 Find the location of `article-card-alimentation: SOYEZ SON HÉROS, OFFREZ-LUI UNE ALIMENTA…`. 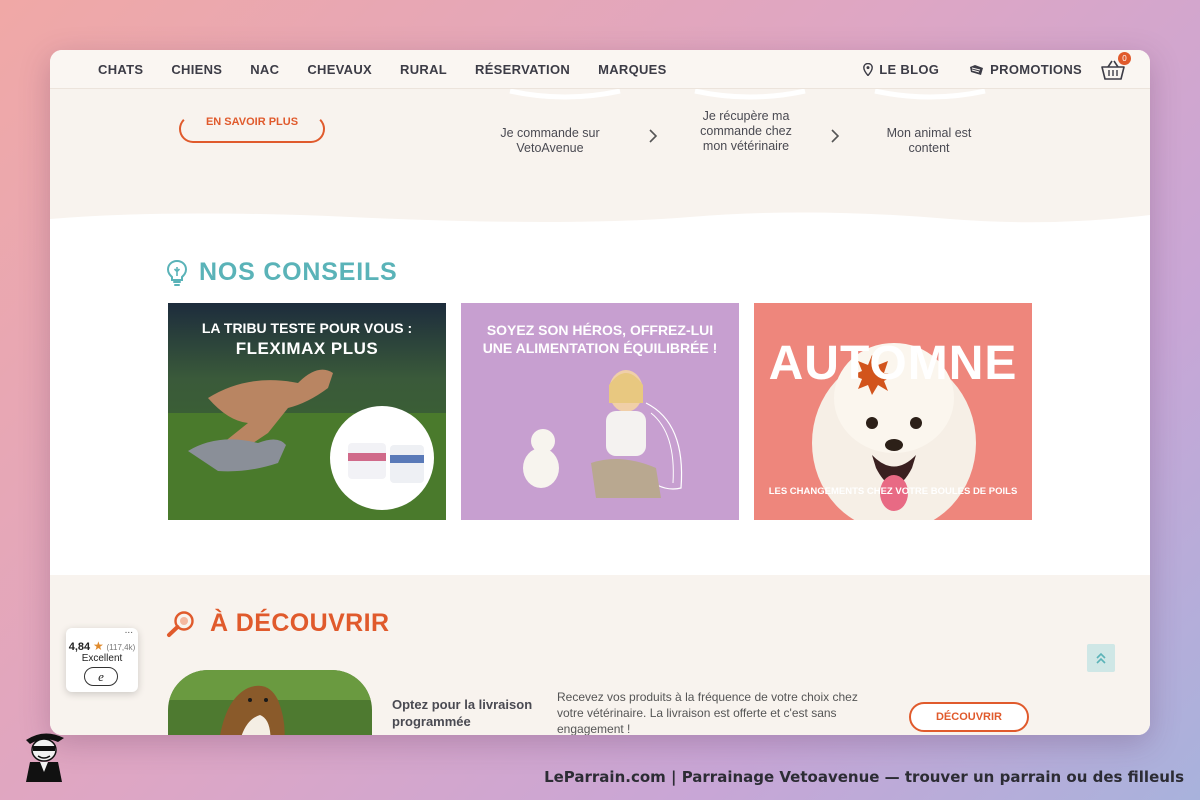

article-card-alimentation: SOYEZ SON HÉROS, OFFREZ-LUI UNE ALIMENTA… is located at coordinates (600, 411).